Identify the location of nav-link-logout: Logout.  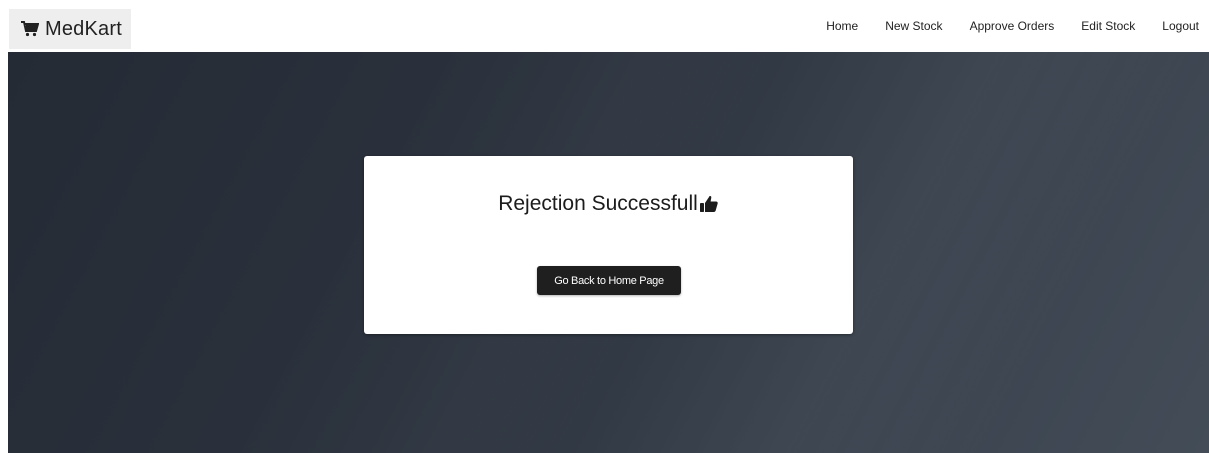
(1180, 26).